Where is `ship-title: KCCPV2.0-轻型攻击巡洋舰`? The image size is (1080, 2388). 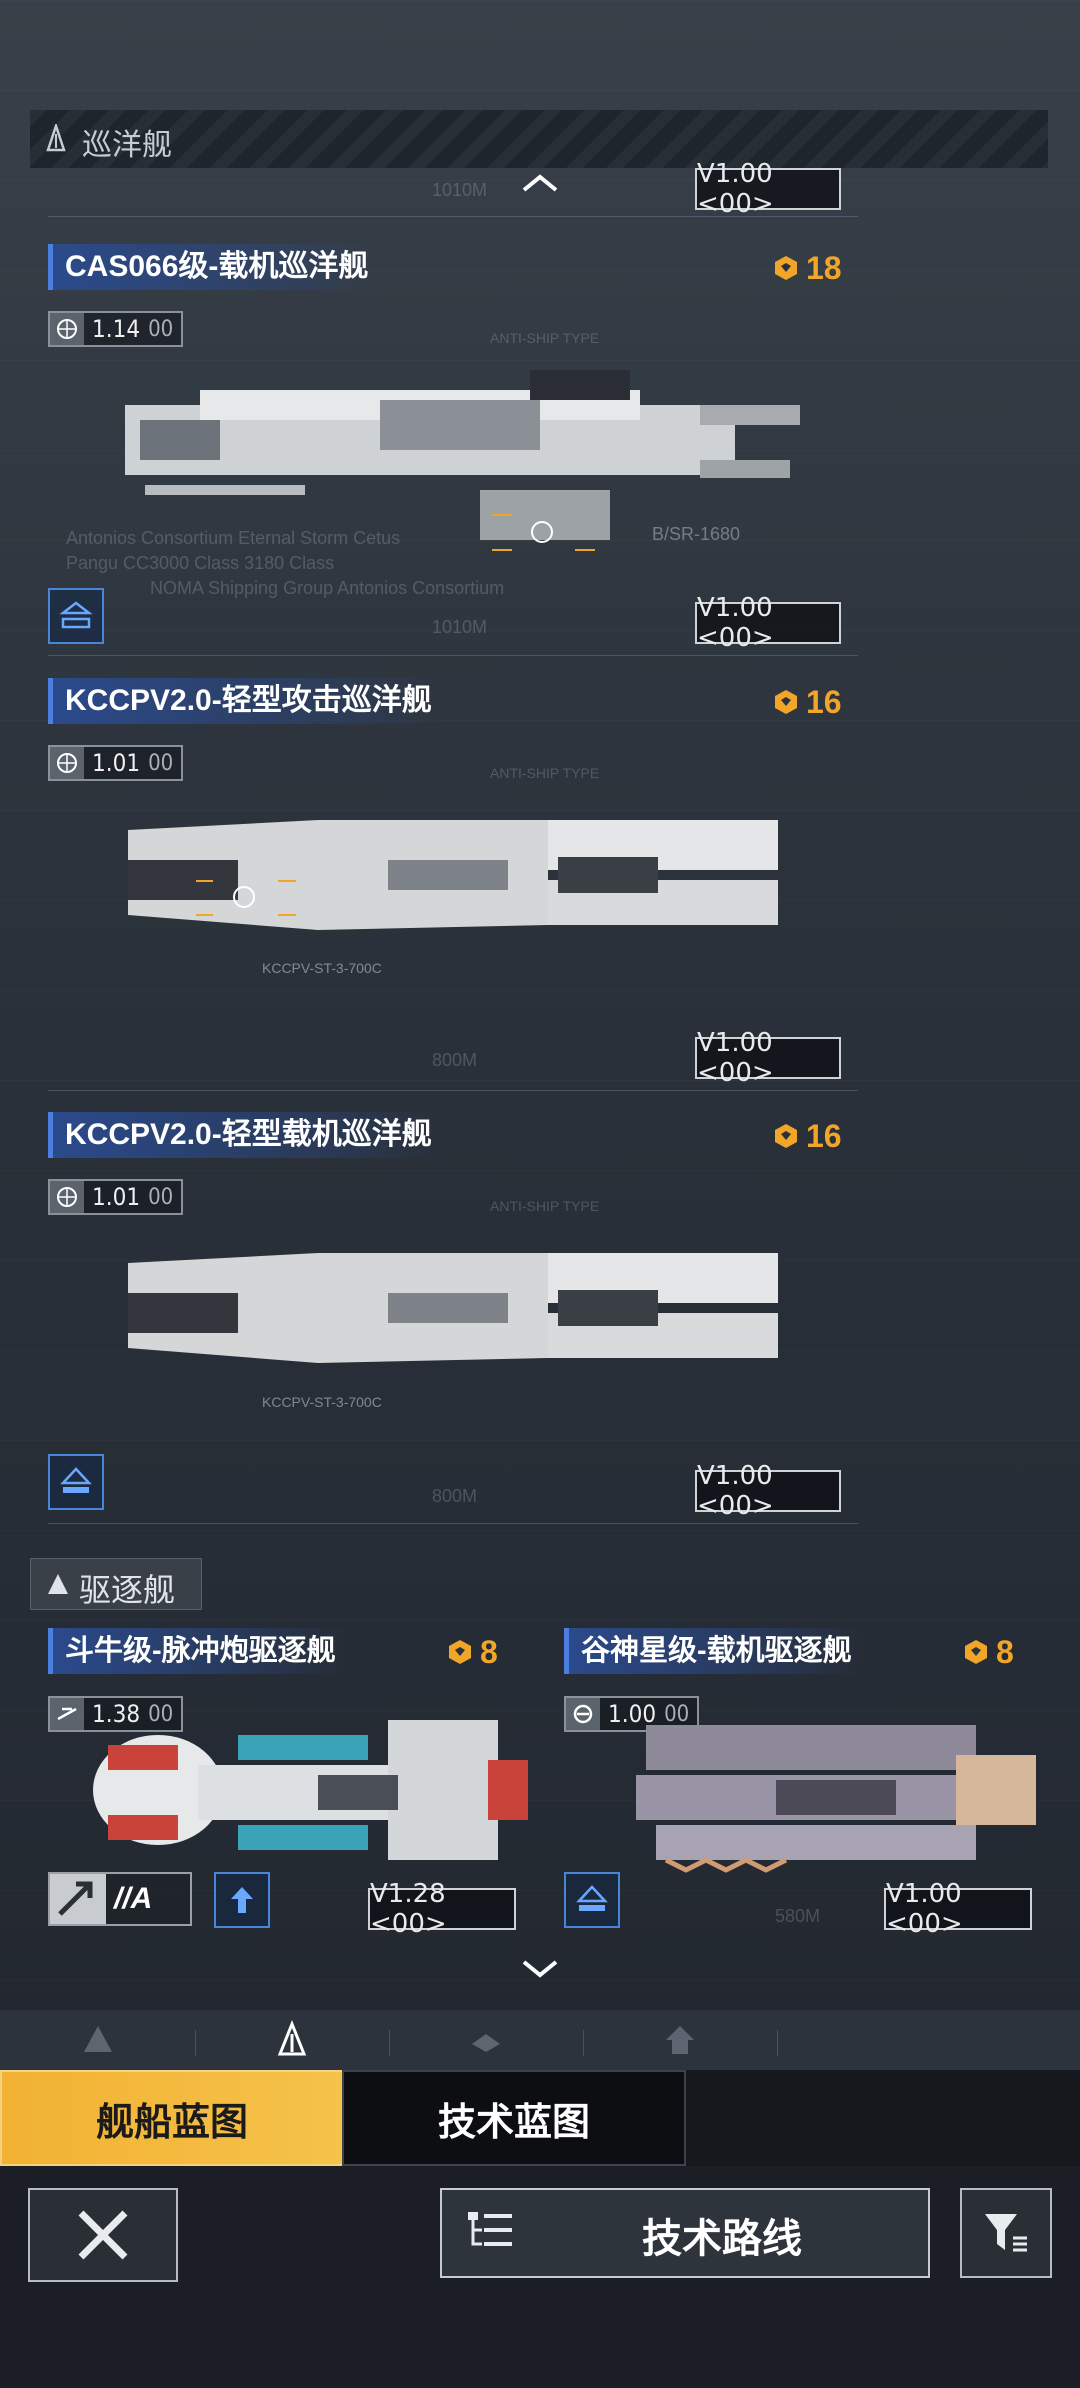
ship-title: KCCPV2.0-轻型攻击巡洋舰 is located at coordinates (246, 701).